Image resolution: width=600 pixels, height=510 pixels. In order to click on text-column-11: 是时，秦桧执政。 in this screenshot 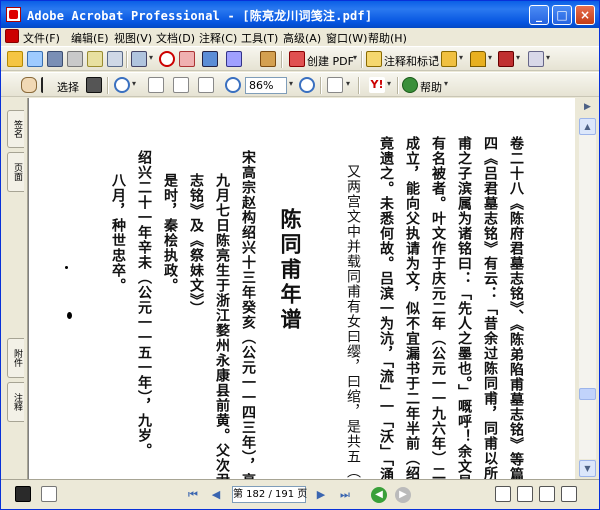, I will do `click(170, 233)`.